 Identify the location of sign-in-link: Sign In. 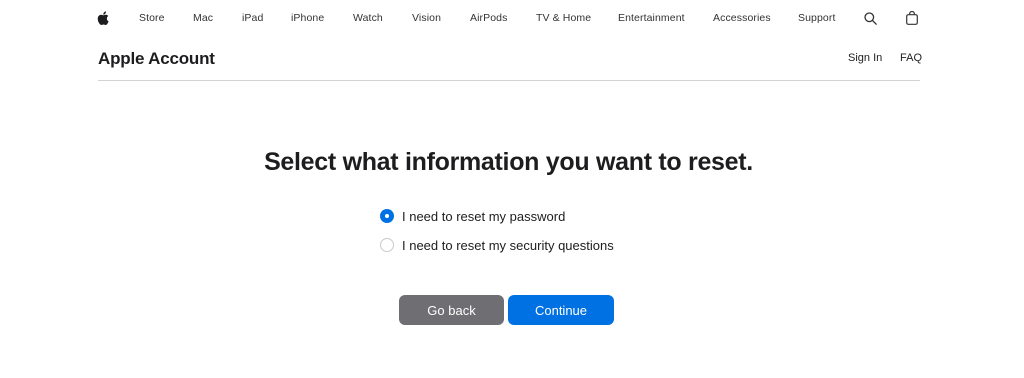
(865, 58).